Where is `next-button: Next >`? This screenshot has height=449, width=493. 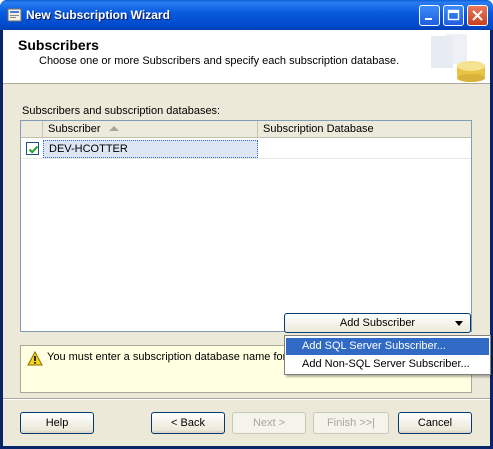 next-button: Next > is located at coordinates (269, 423).